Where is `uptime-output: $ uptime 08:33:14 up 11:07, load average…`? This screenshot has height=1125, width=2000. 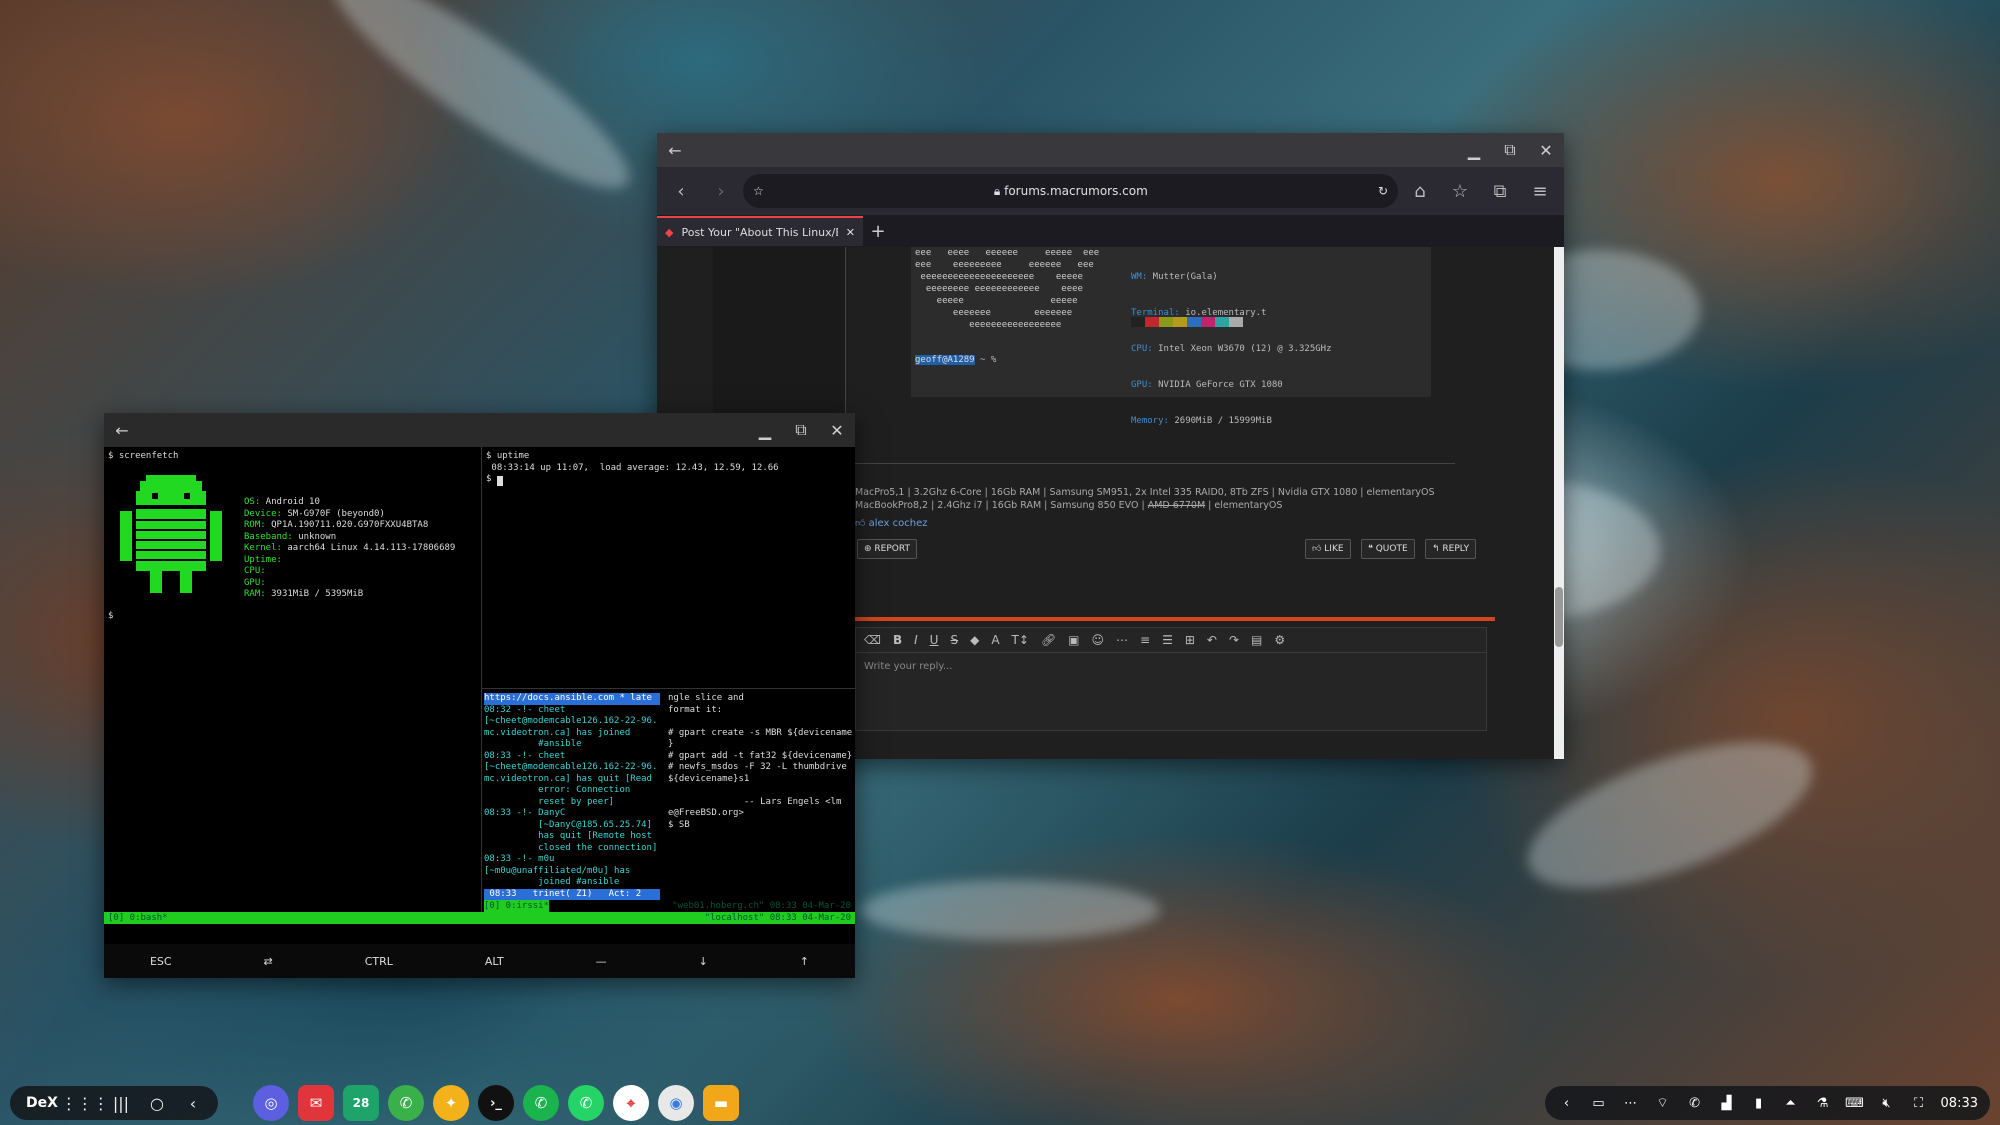 uptime-output: $ uptime 08:33:14 up 11:07, load average… is located at coordinates (632, 467).